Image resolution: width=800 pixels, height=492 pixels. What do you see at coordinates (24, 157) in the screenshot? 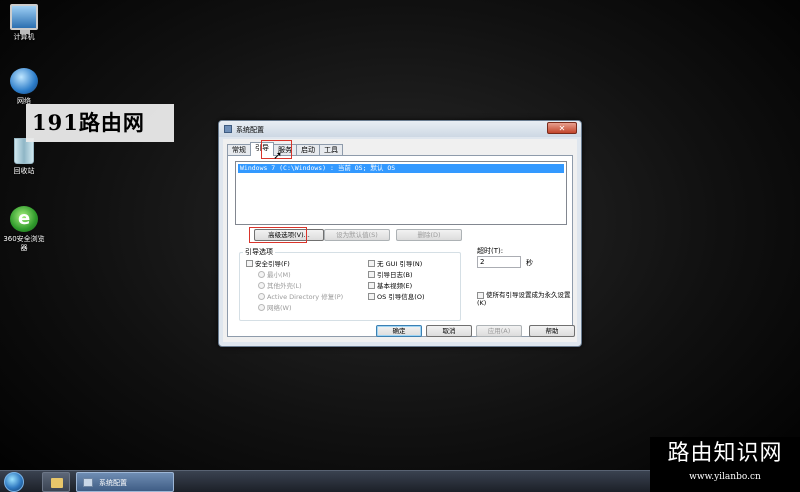
I see `desktop-icon-recycle-bin: 回收站` at bounding box center [24, 157].